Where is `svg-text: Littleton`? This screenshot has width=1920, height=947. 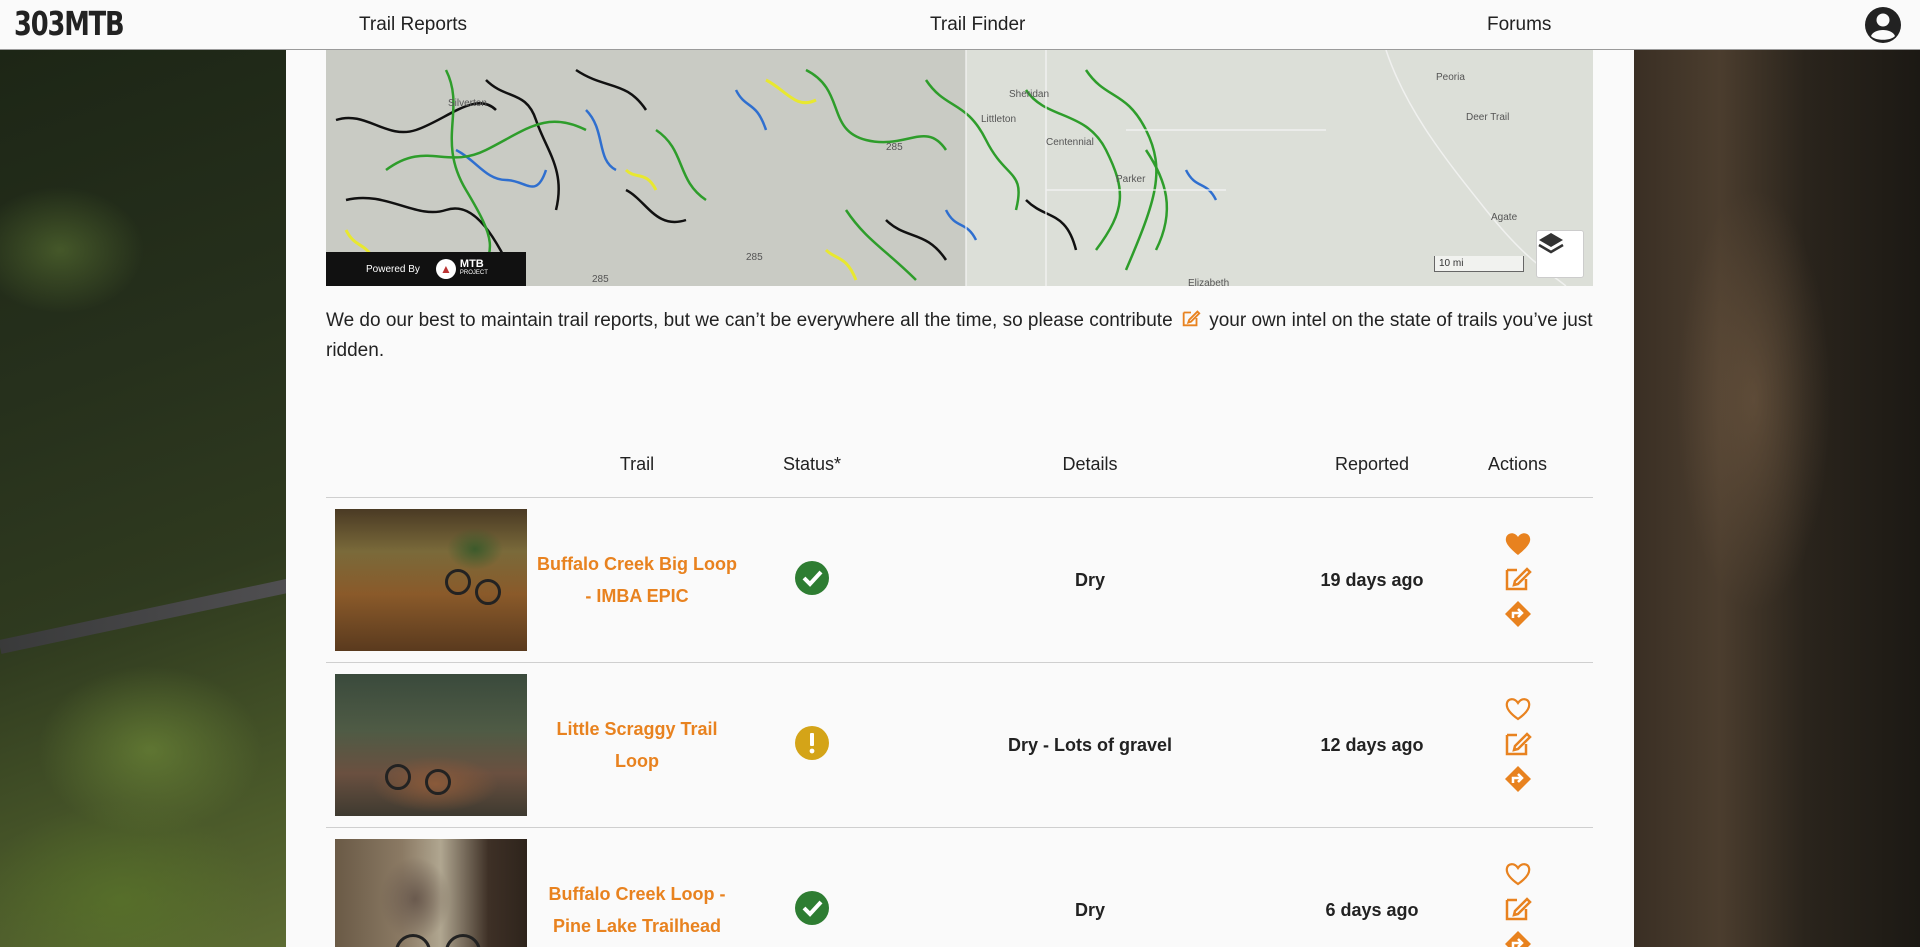 svg-text: Littleton is located at coordinates (998, 119).